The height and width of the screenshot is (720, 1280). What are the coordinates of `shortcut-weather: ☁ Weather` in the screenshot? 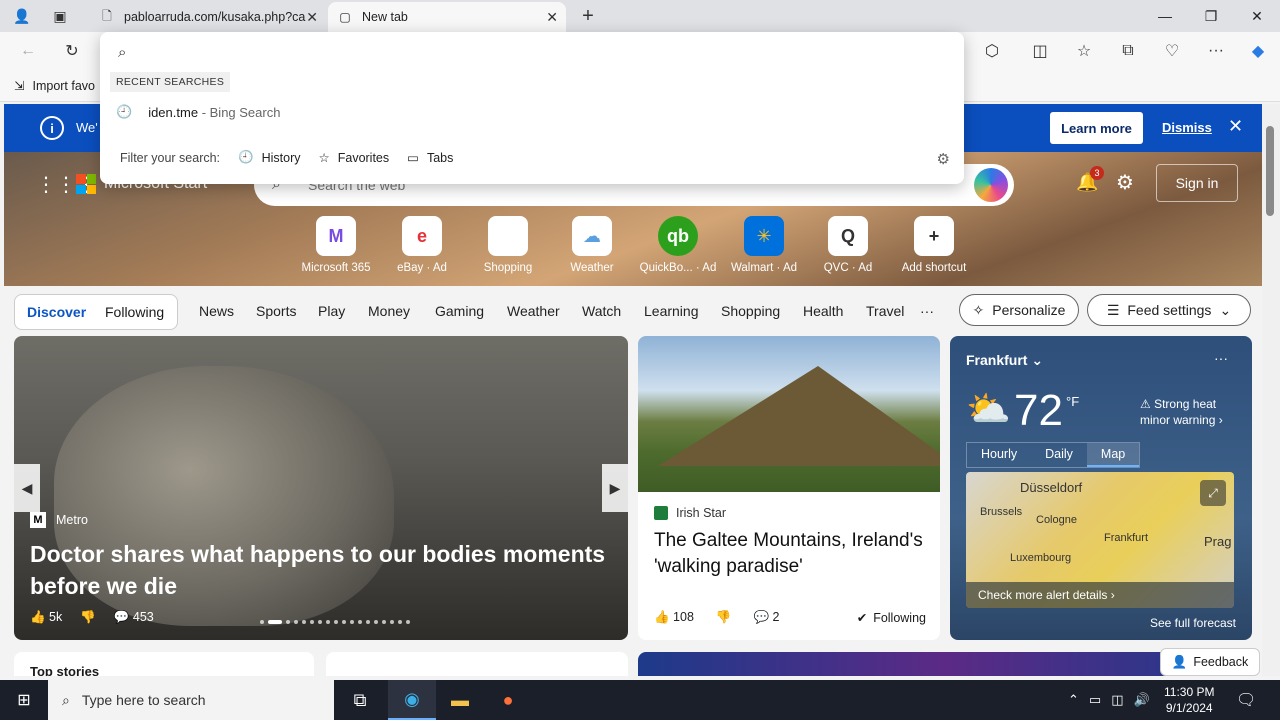 It's located at (592, 245).